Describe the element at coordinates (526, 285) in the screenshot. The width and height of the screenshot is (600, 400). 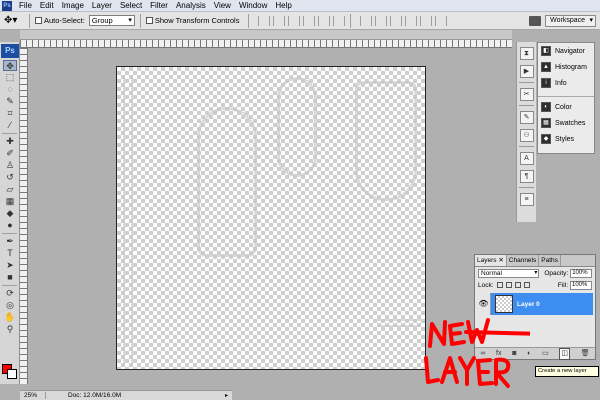
I see `lock-all-icon` at that location.